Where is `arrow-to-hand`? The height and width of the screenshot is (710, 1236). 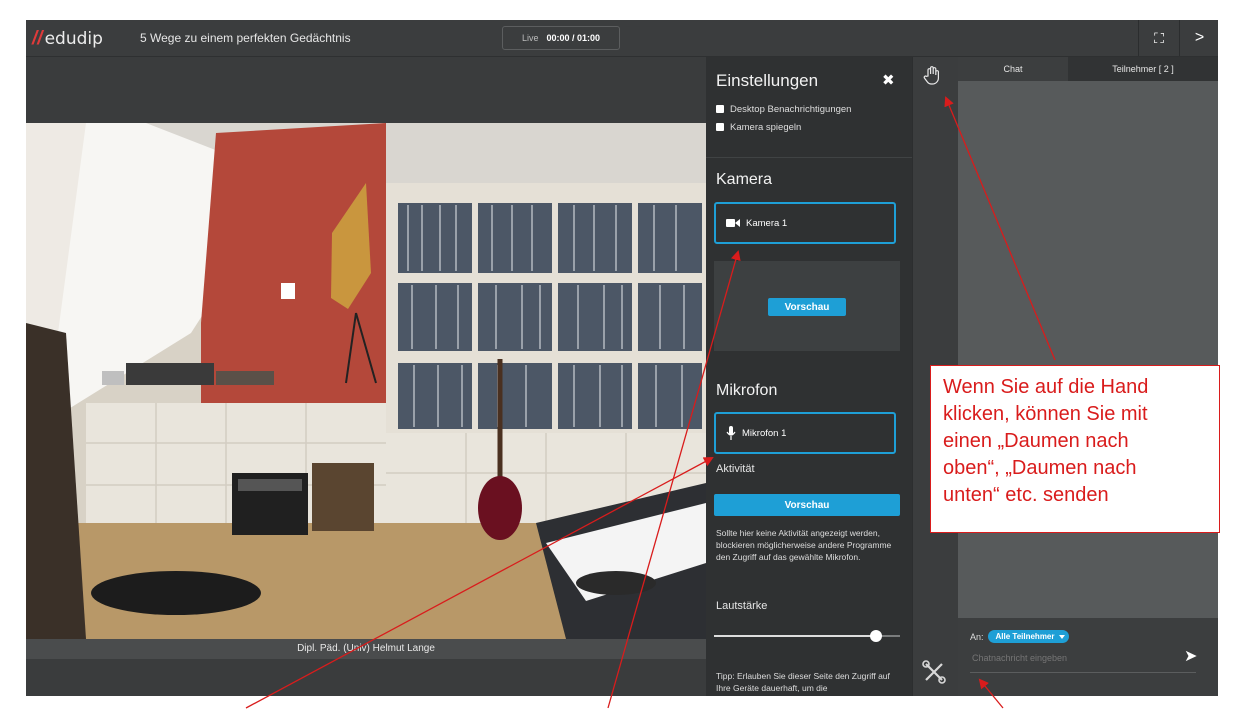
arrow-to-hand is located at coordinates (1000, 228).